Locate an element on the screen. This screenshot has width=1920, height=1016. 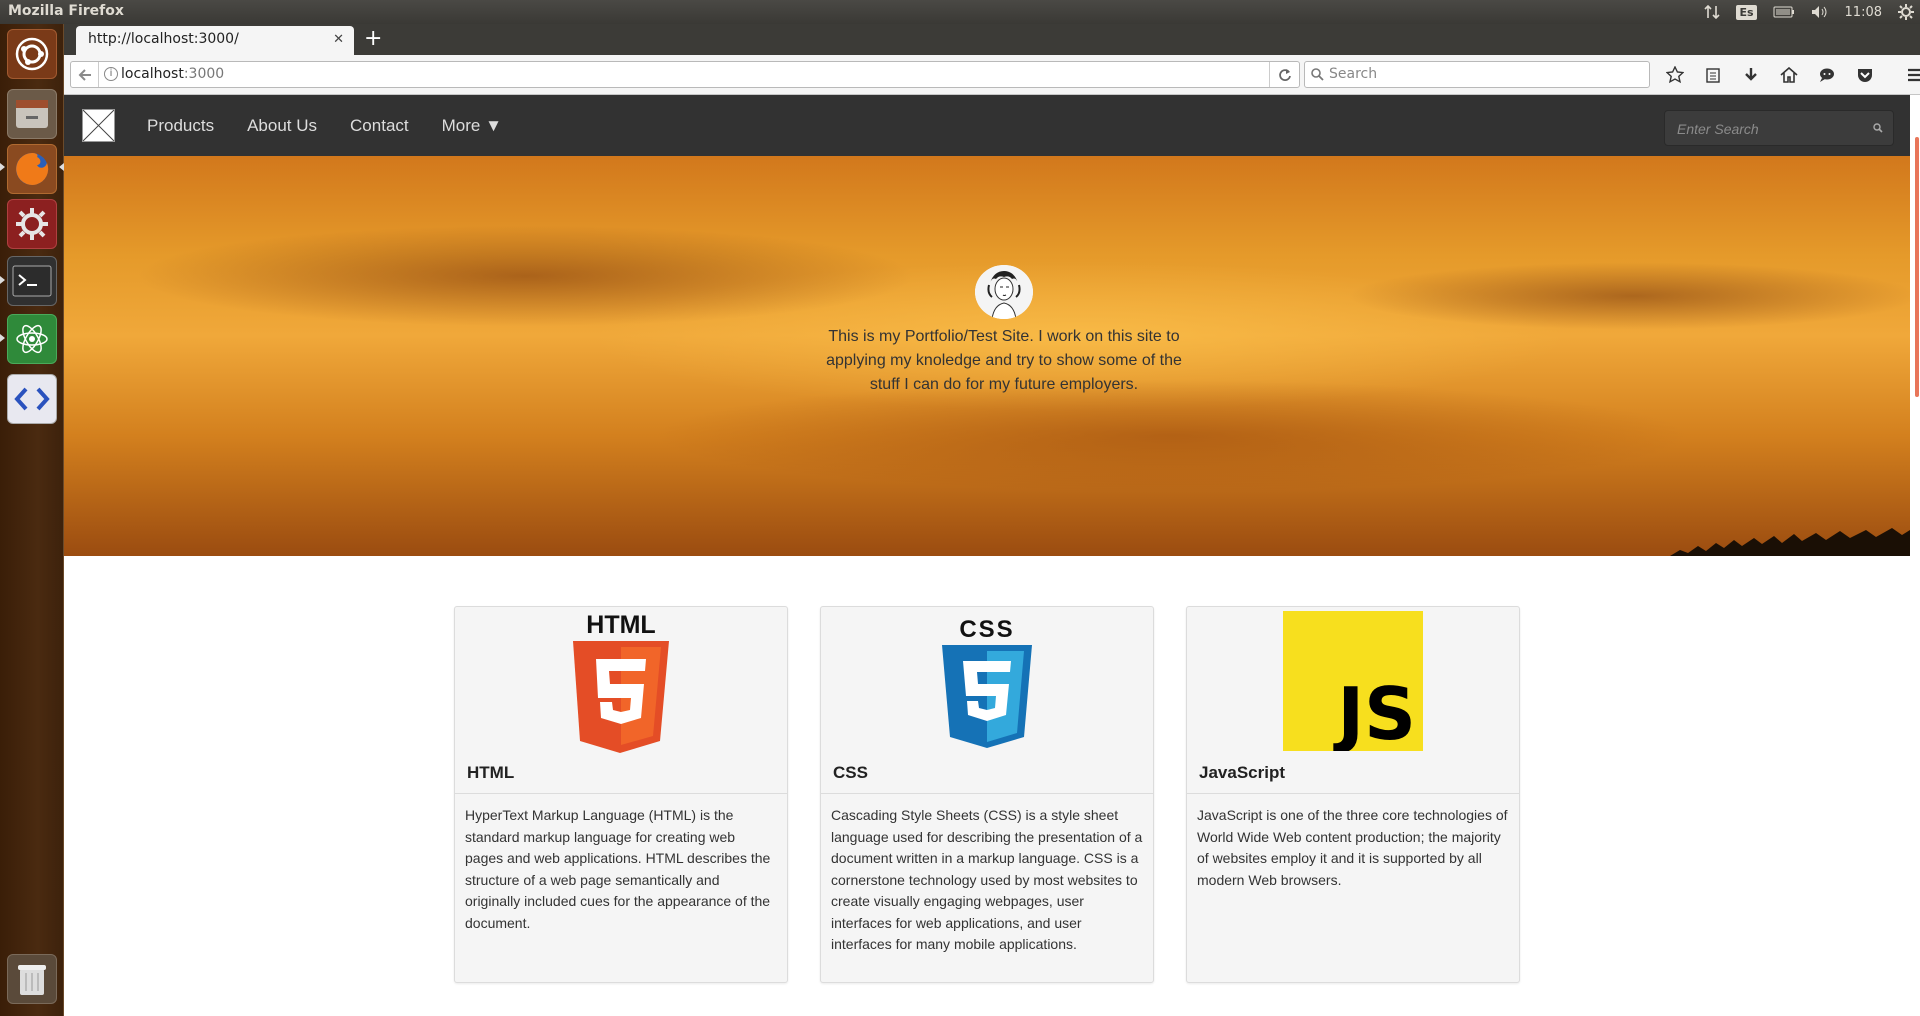
site-logo-placeholder is located at coordinates (98, 125).